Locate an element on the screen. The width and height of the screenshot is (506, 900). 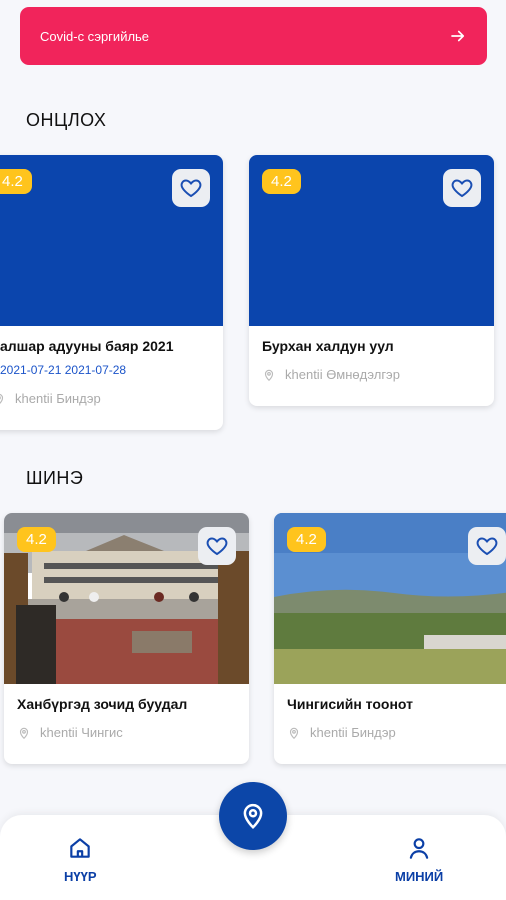
nav-profile: МИНИЙ is located at coordinates (419, 859).